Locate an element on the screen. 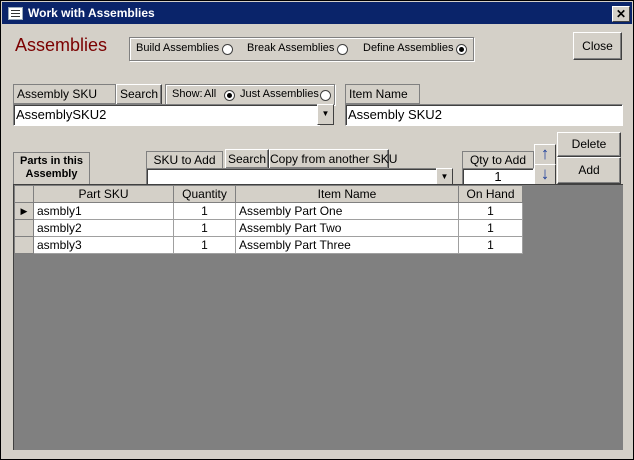  record-pointer-icon: ▶ is located at coordinates (24, 211).